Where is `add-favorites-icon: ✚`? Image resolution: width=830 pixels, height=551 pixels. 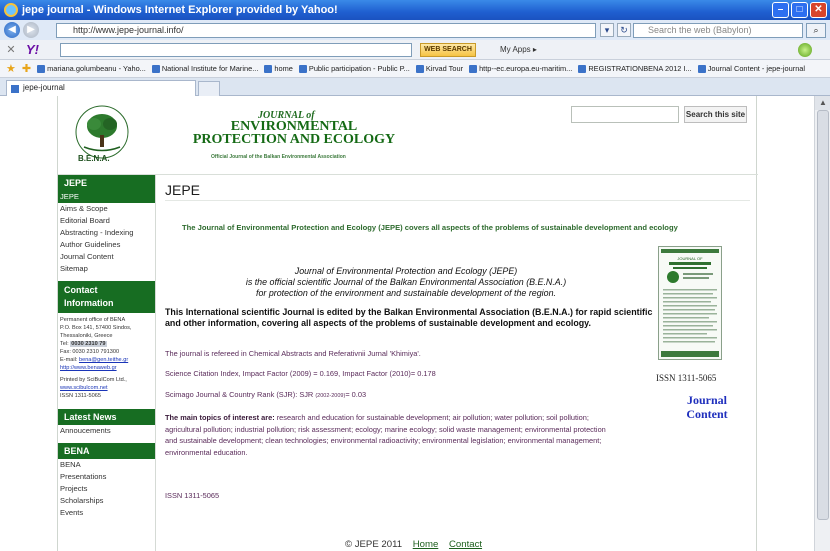 add-favorites-icon: ✚ is located at coordinates (26, 68).